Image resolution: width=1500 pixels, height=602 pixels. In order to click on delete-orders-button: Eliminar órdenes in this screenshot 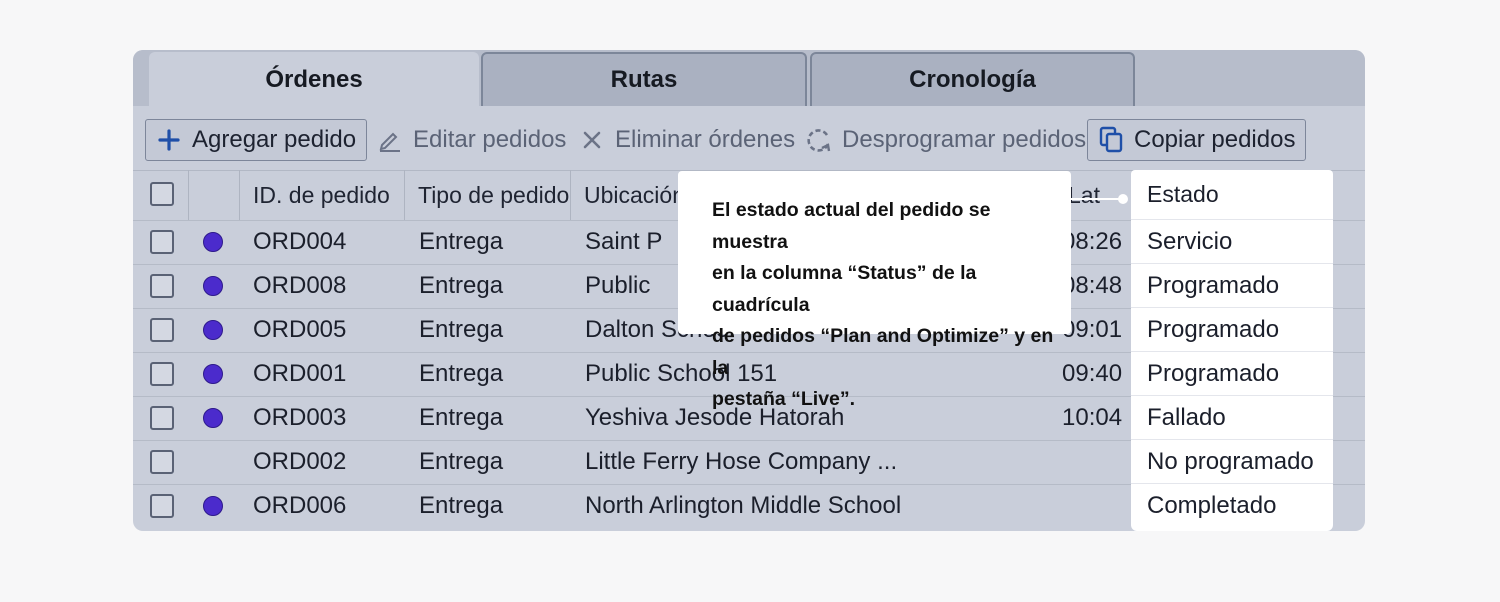, I will do `click(686, 140)`.